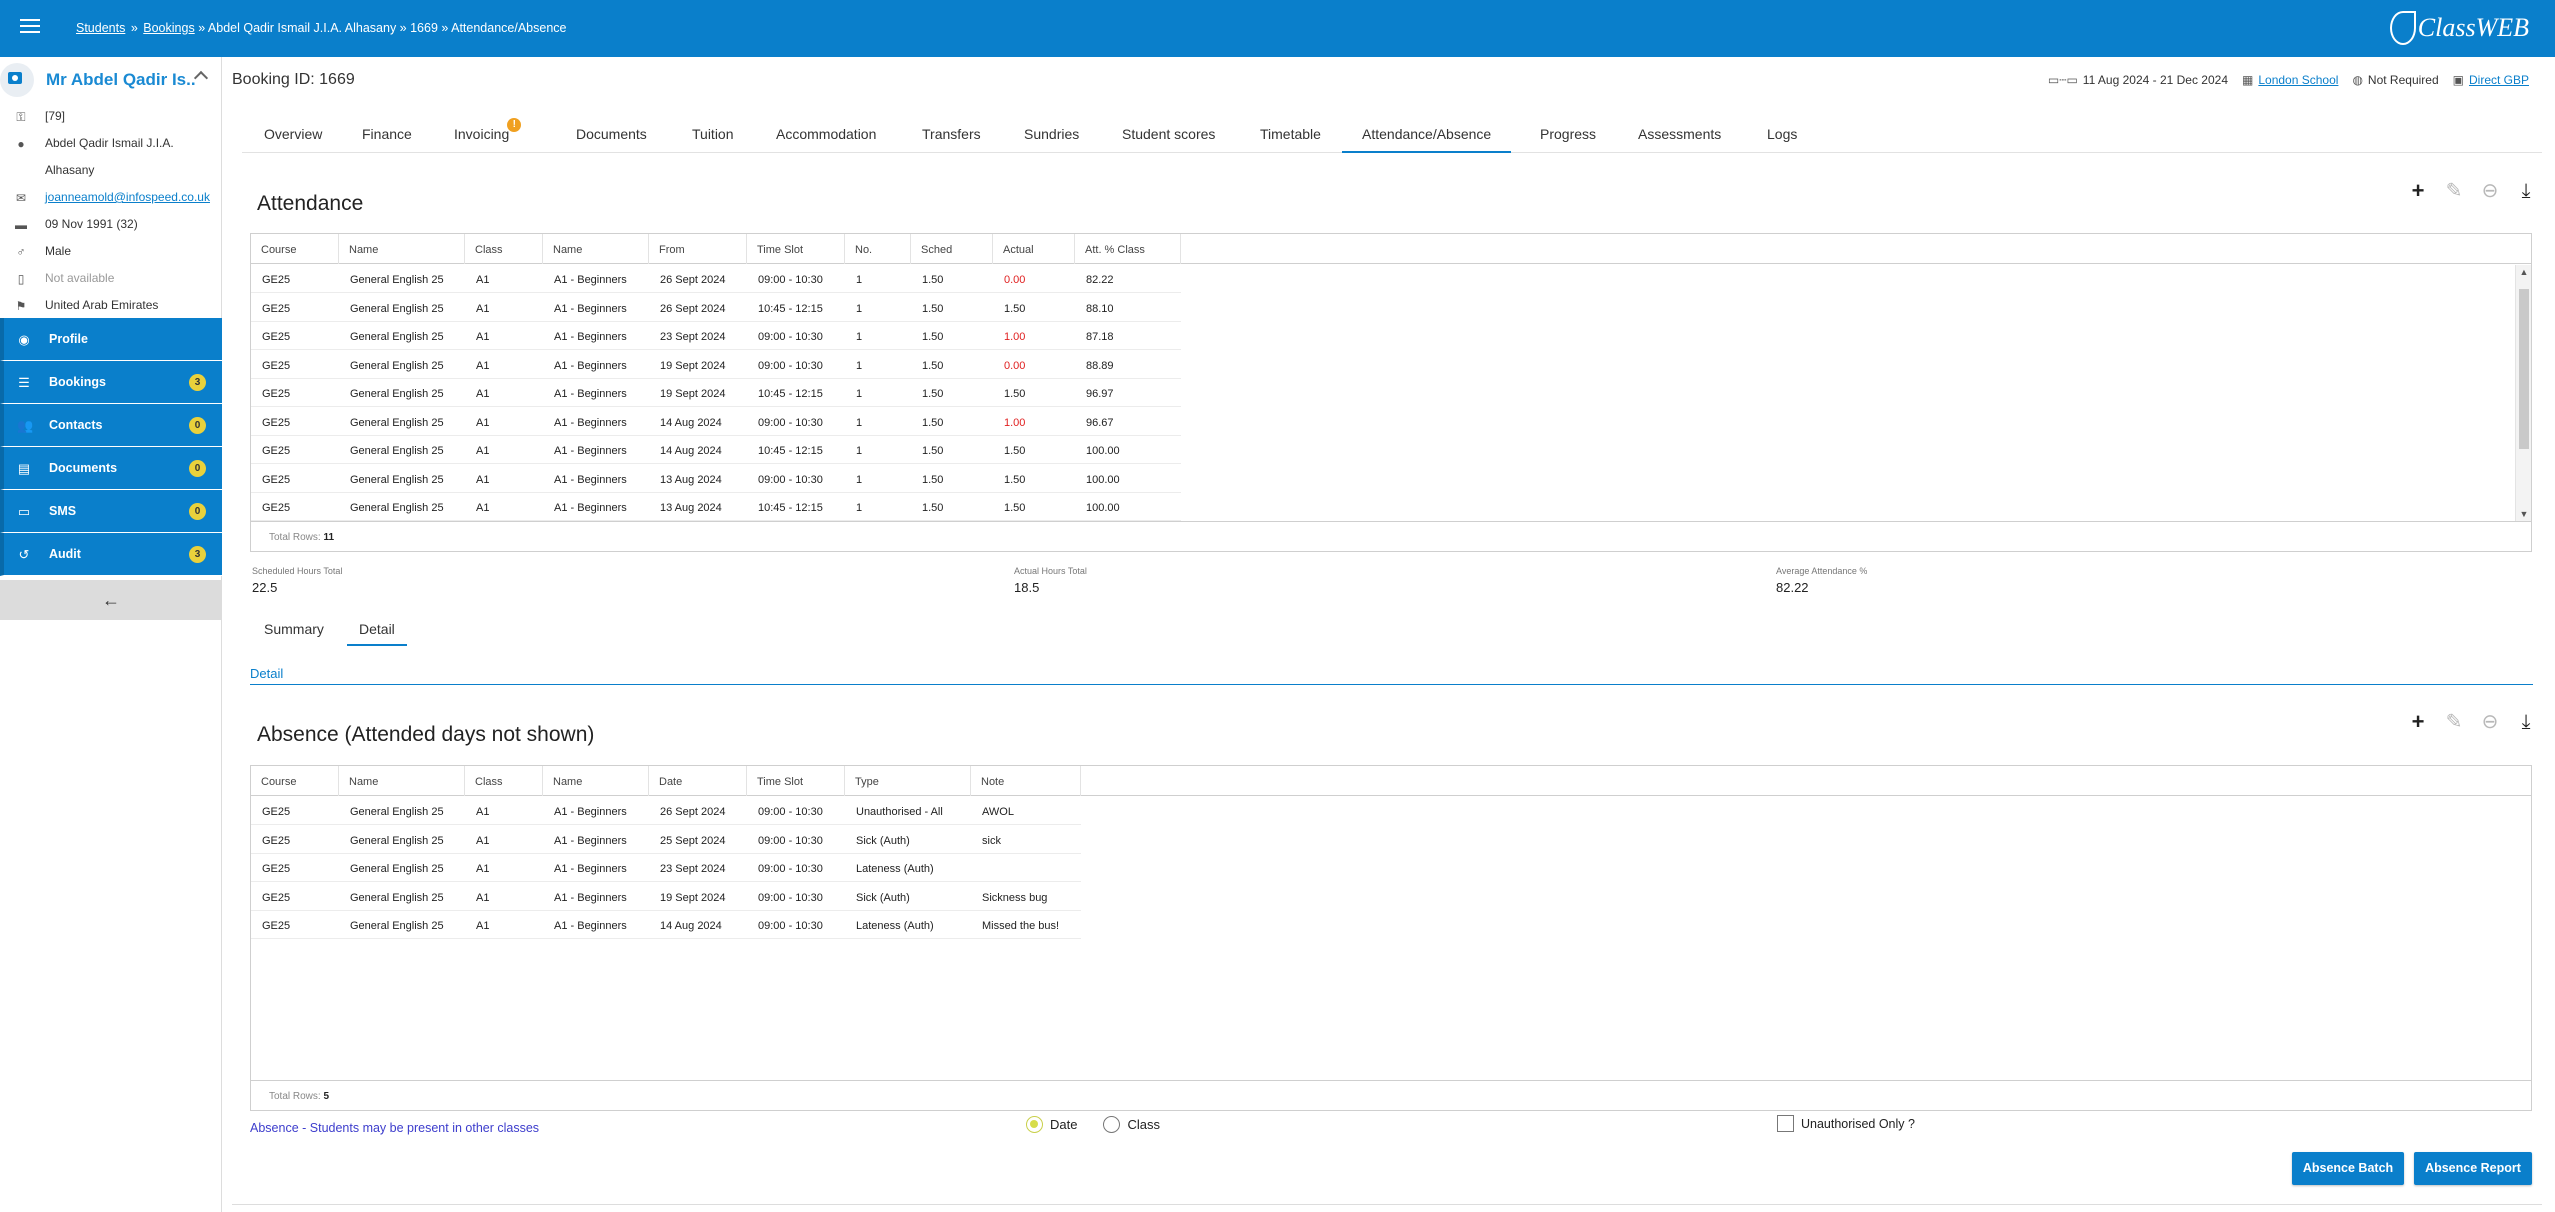  I want to click on sidebar-item-label: Contacts, so click(76, 425).